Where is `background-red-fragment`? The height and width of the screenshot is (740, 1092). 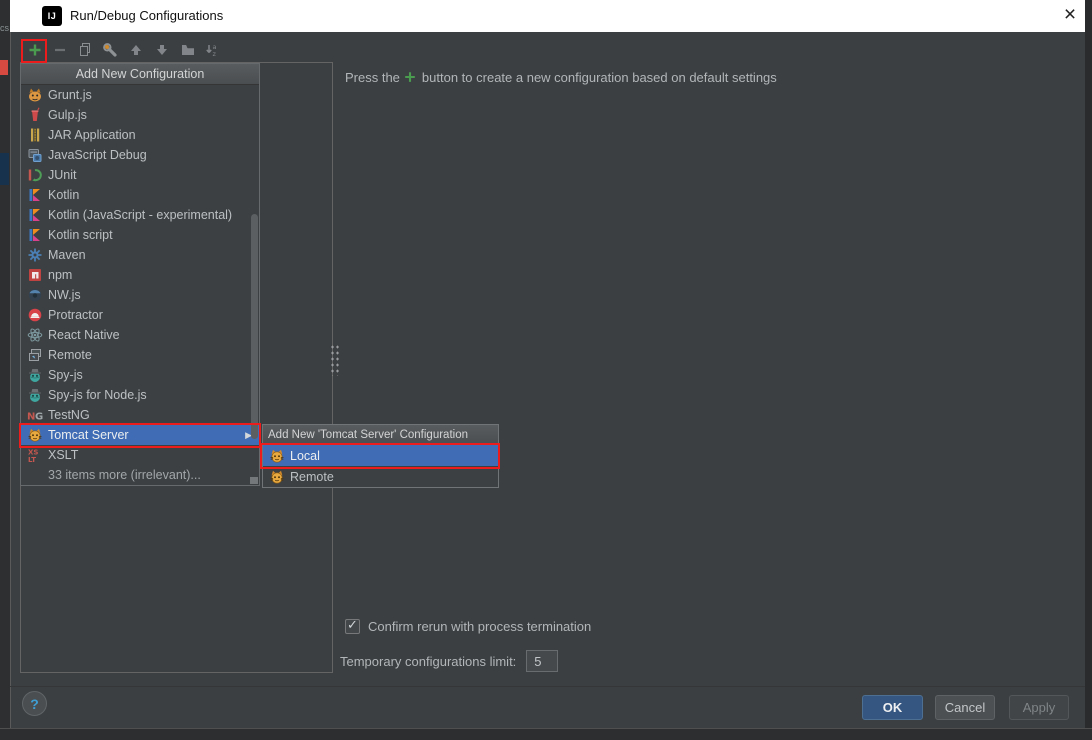
background-red-fragment is located at coordinates (4, 67).